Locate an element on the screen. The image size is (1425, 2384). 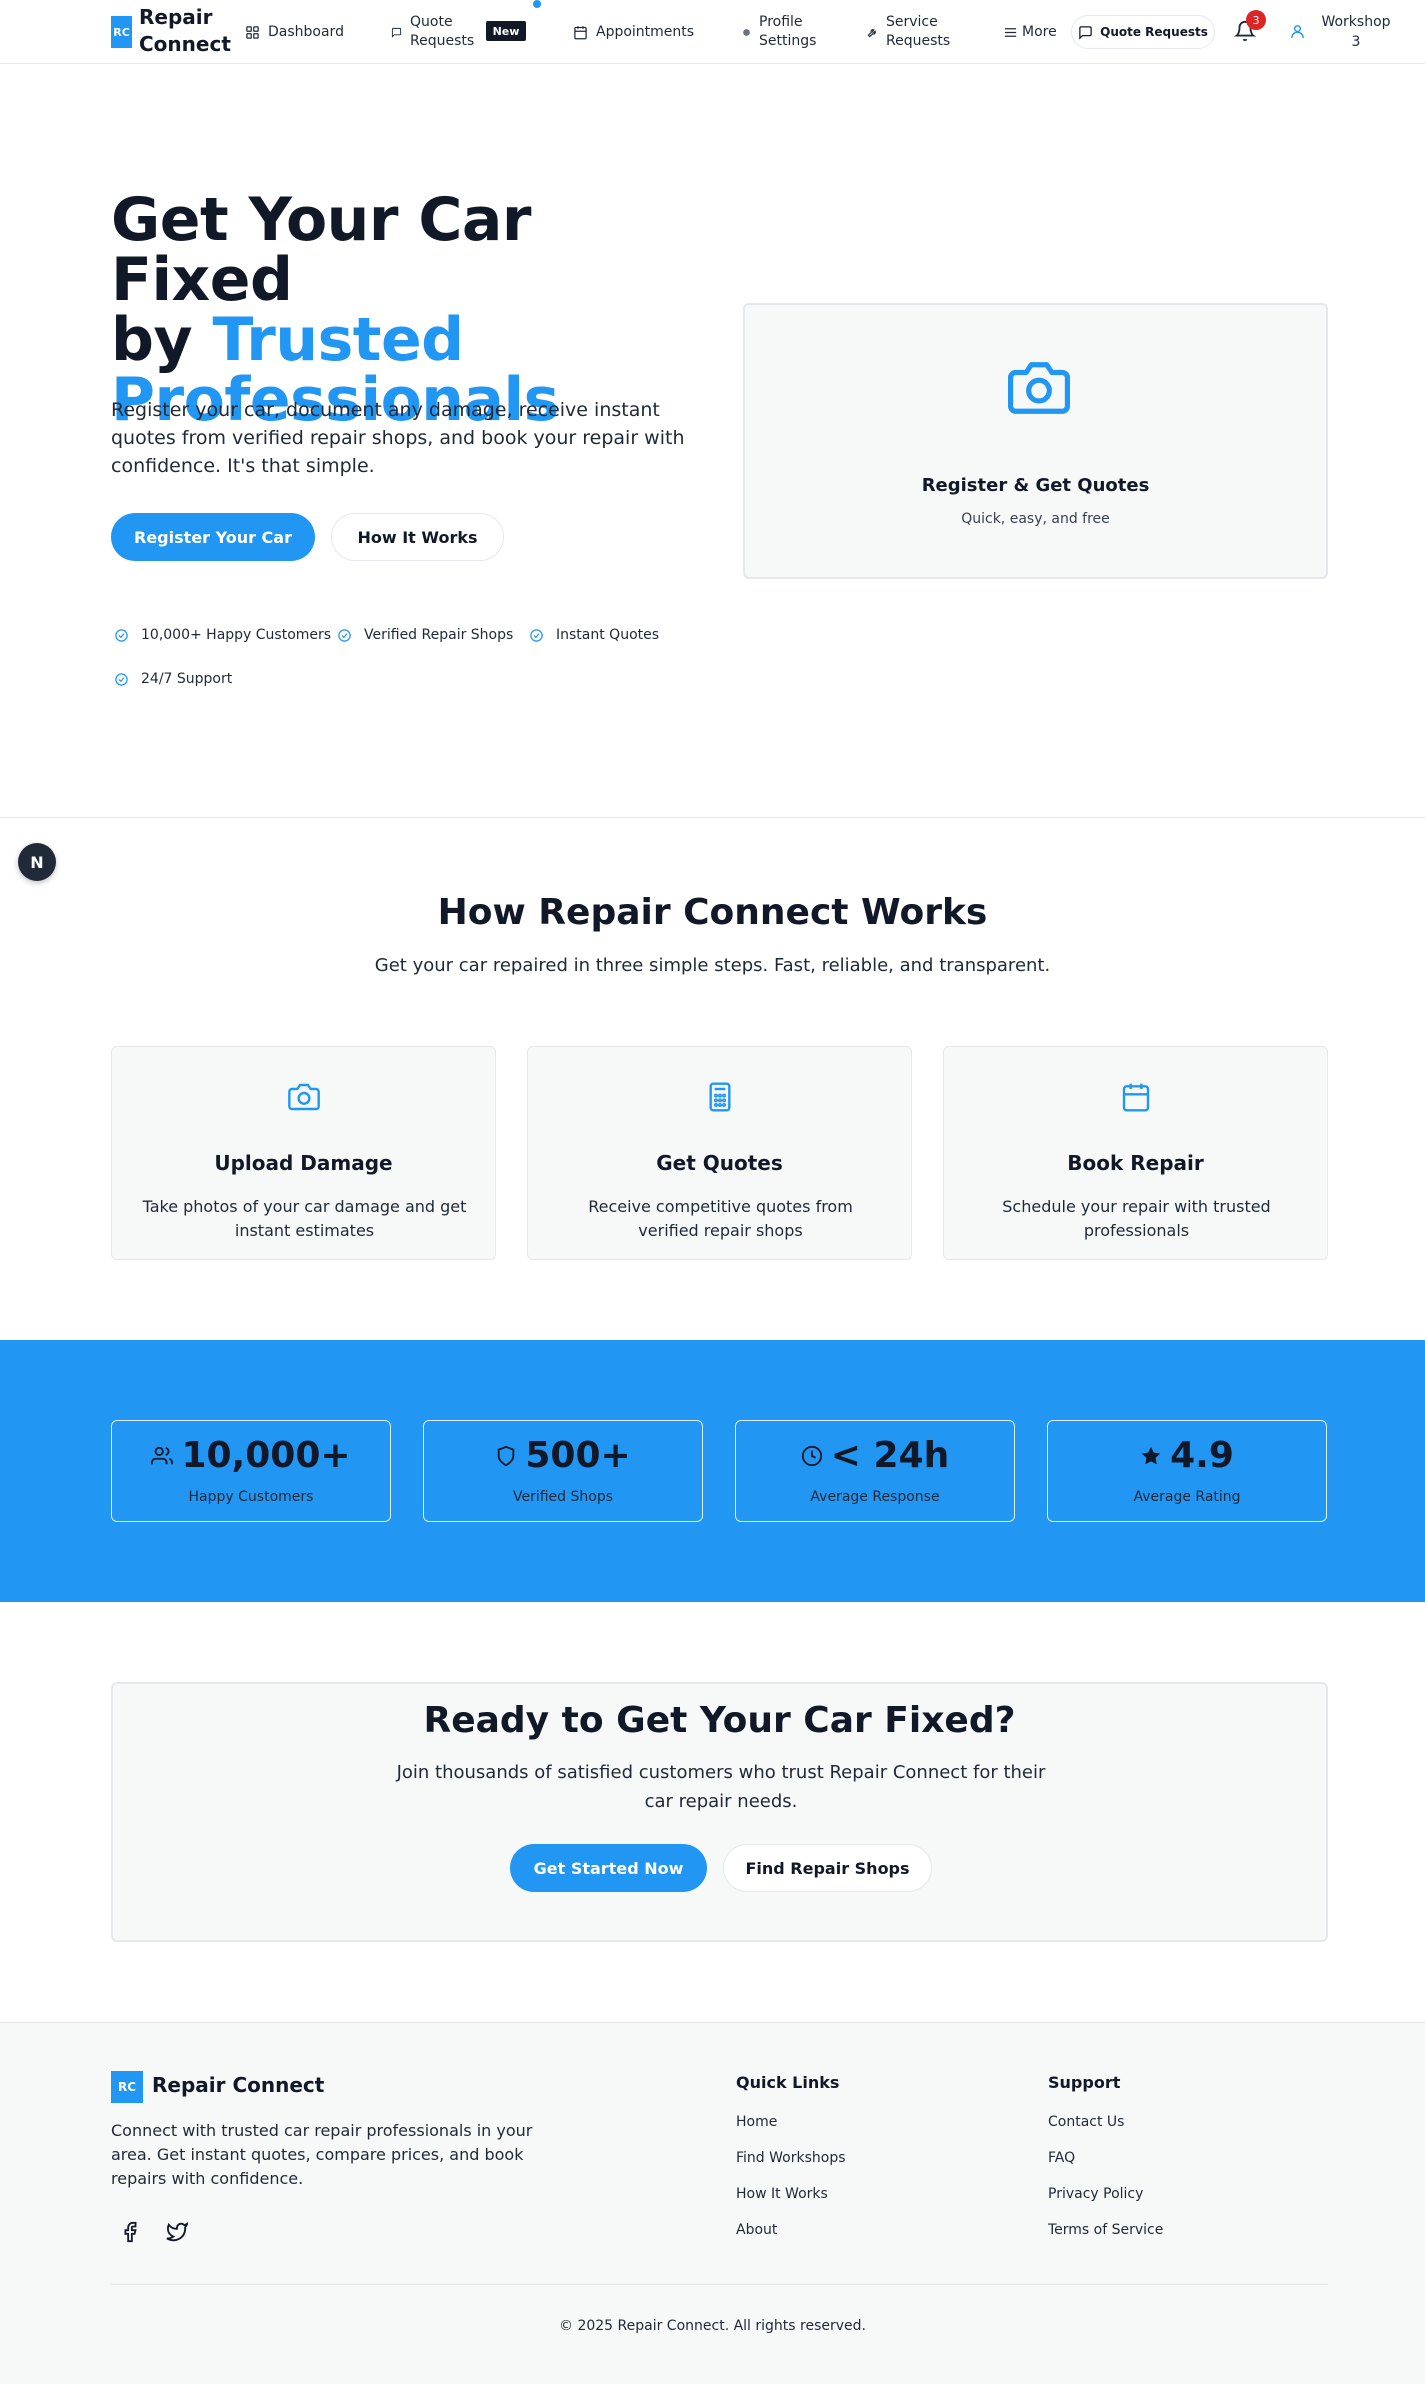
feature-instant-quotes: Instant Quotes is located at coordinates (594, 635).